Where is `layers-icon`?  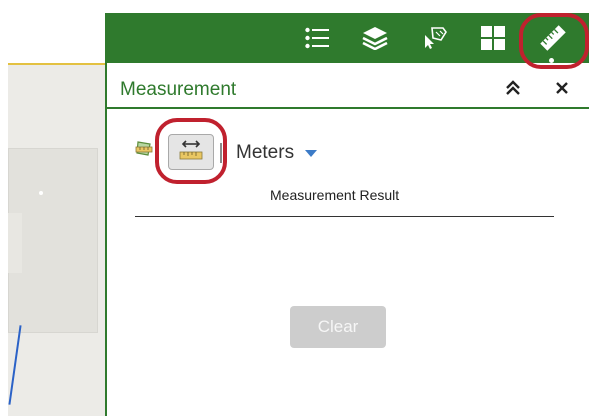
layers-icon is located at coordinates (375, 38).